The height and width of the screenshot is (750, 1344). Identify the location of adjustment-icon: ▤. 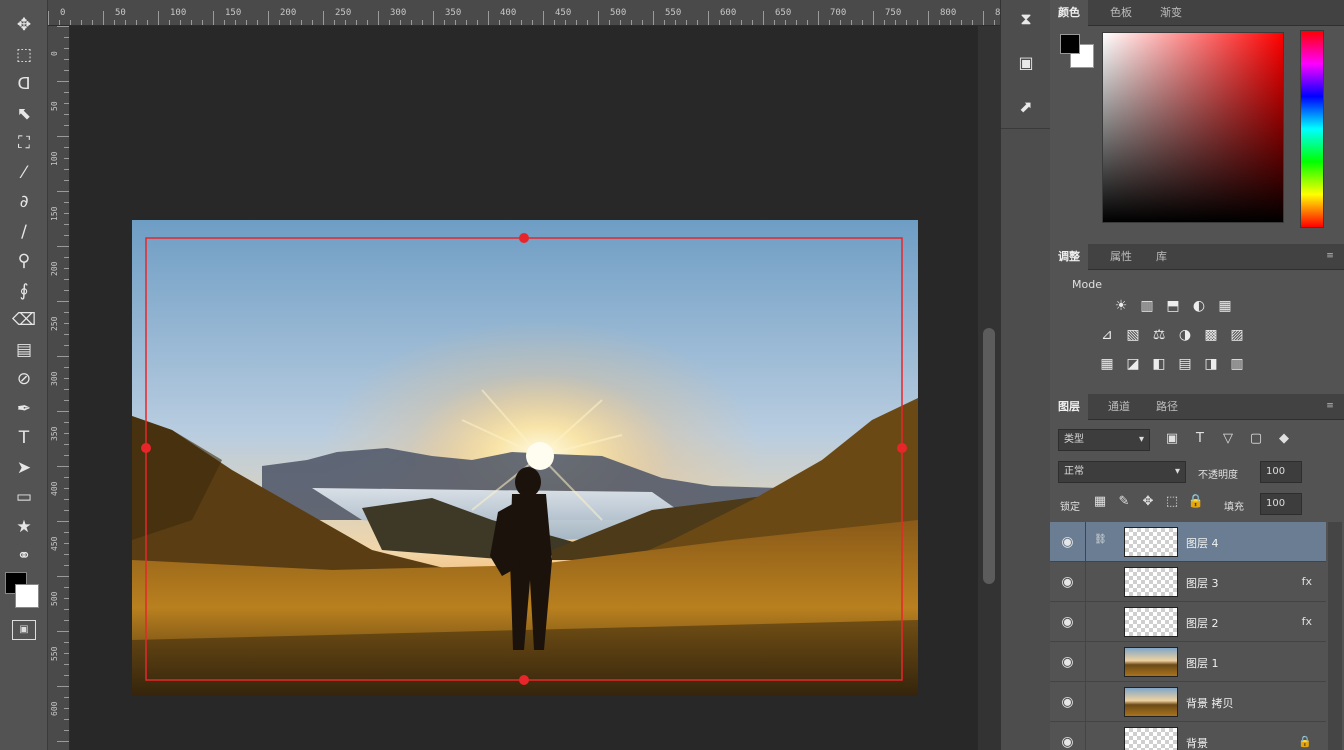
(1185, 364).